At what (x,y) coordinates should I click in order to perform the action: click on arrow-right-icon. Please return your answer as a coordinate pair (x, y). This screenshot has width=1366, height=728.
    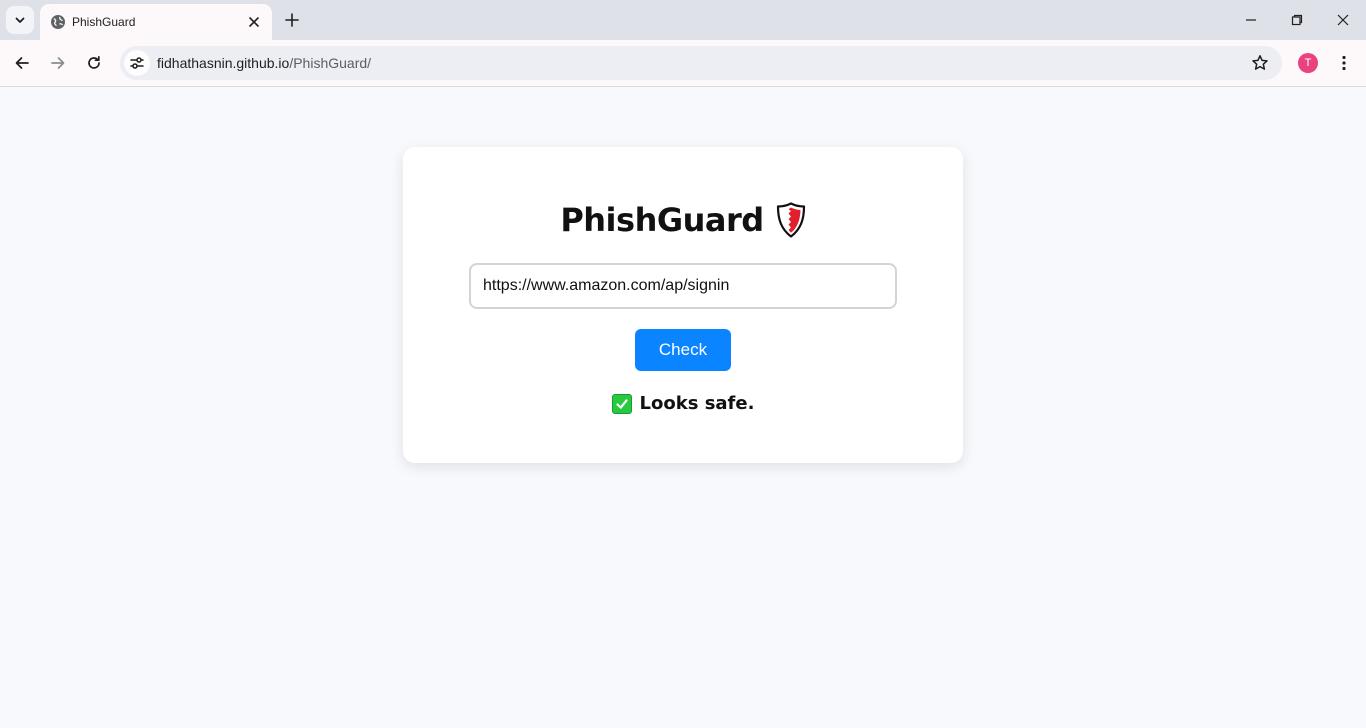
    Looking at the image, I should click on (58, 63).